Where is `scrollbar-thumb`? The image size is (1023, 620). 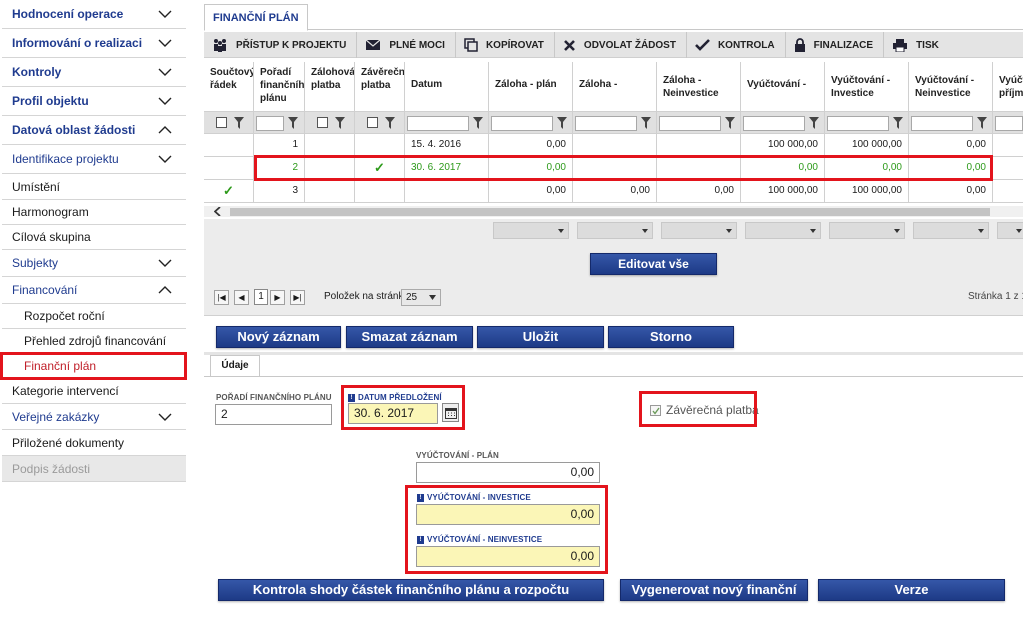
scrollbar-thumb is located at coordinates (610, 212).